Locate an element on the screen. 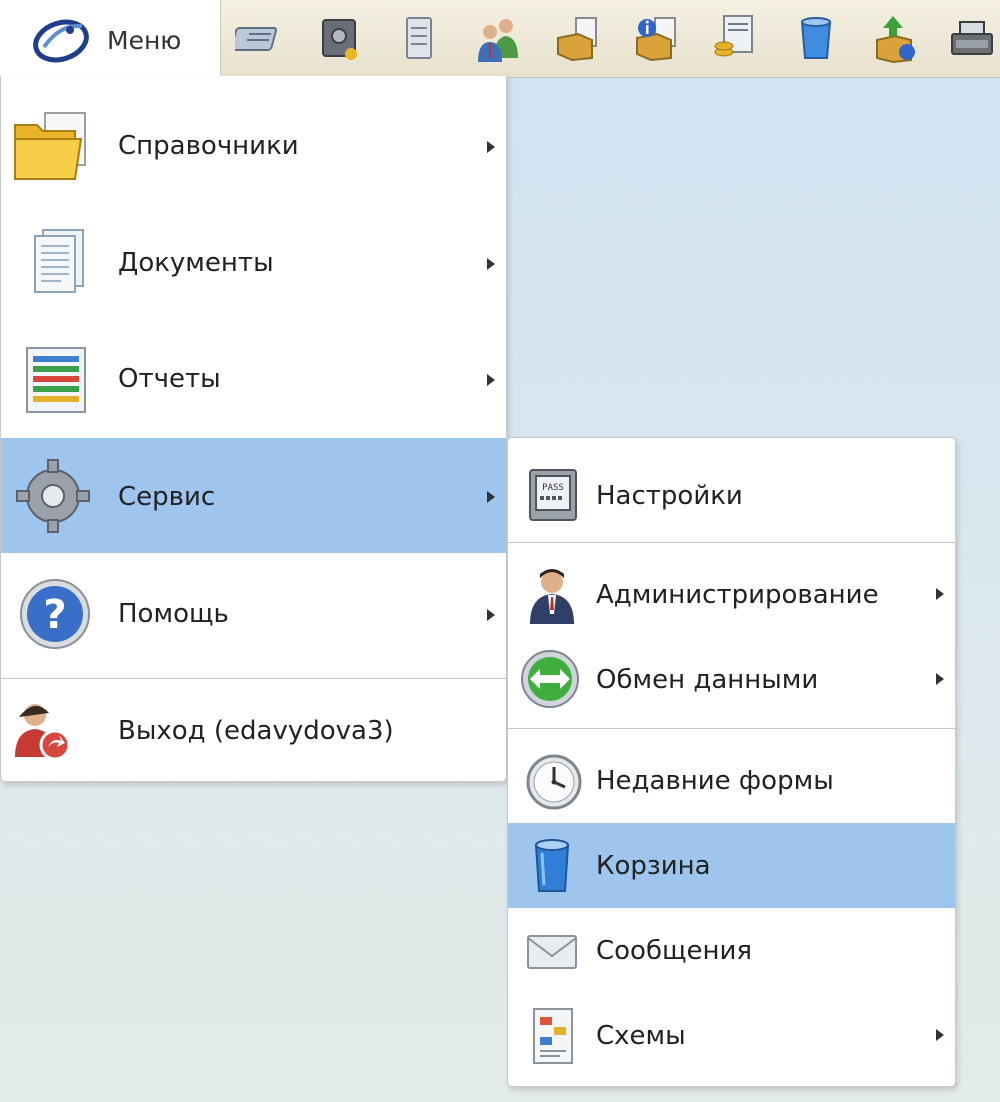 This screenshot has height=1102, width=1000. recycle-bin-icon is located at coordinates (816, 38).